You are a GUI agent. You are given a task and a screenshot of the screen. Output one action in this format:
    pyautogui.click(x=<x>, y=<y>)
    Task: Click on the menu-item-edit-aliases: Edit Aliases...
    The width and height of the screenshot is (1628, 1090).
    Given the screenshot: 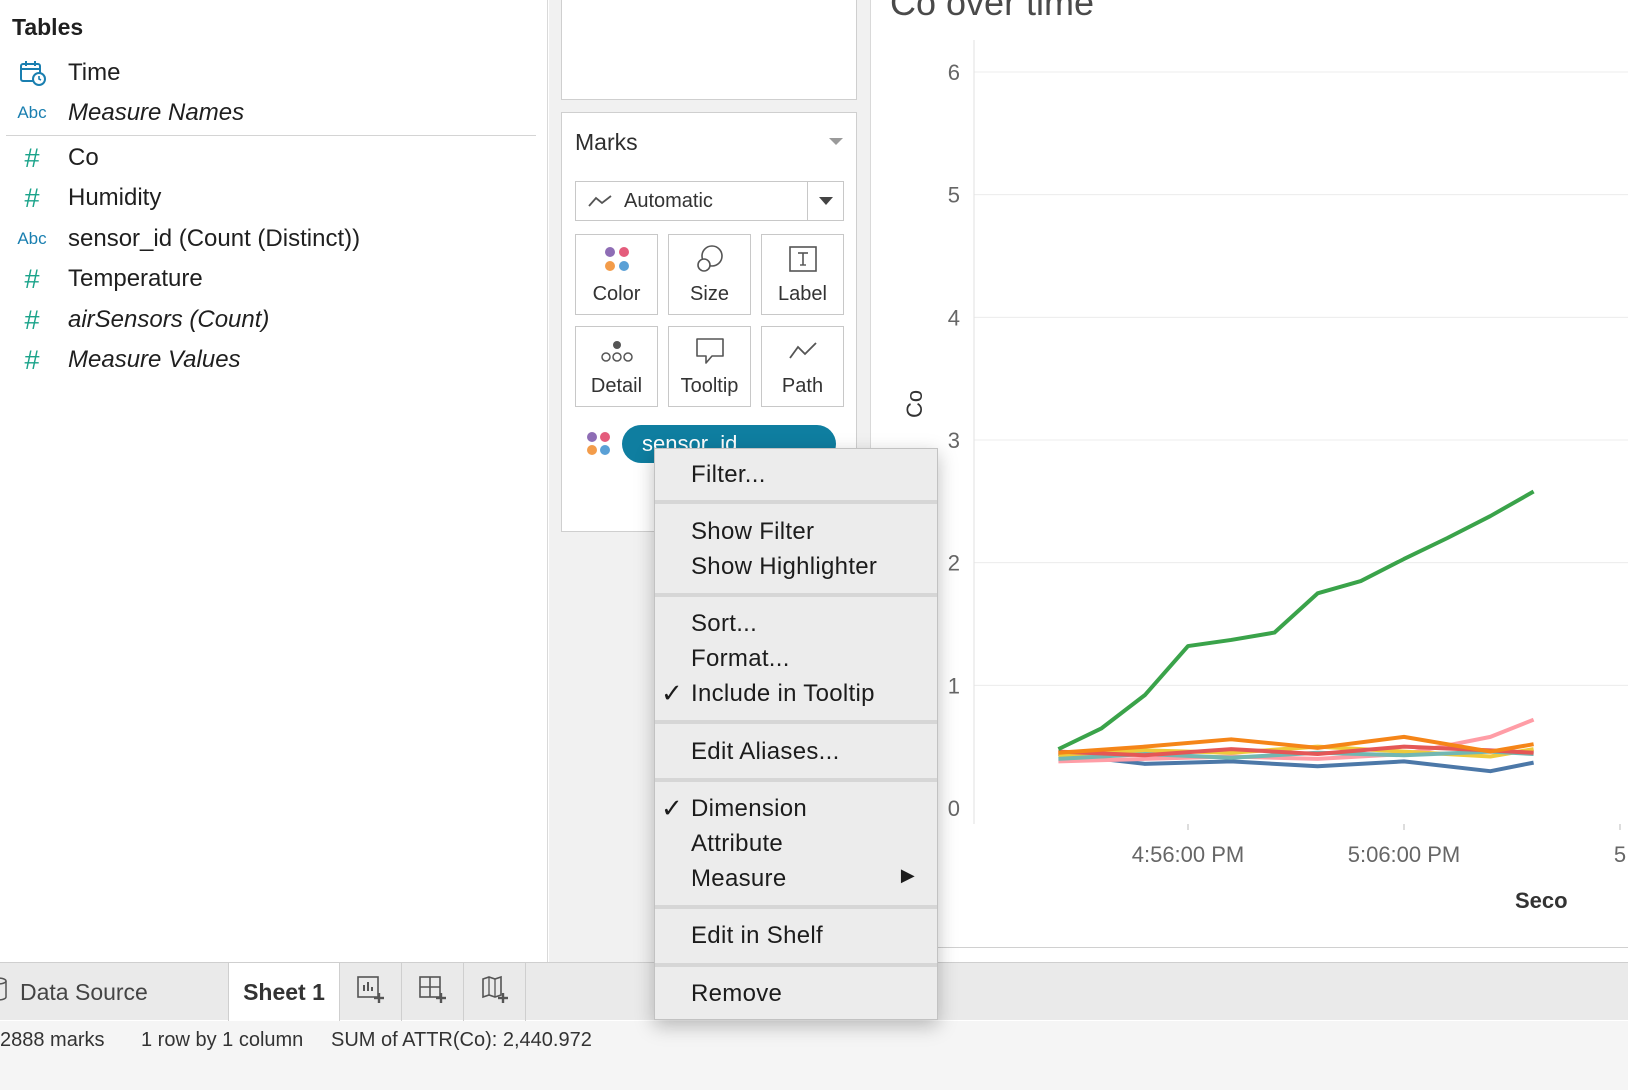 What is the action you would take?
    pyautogui.click(x=796, y=751)
    